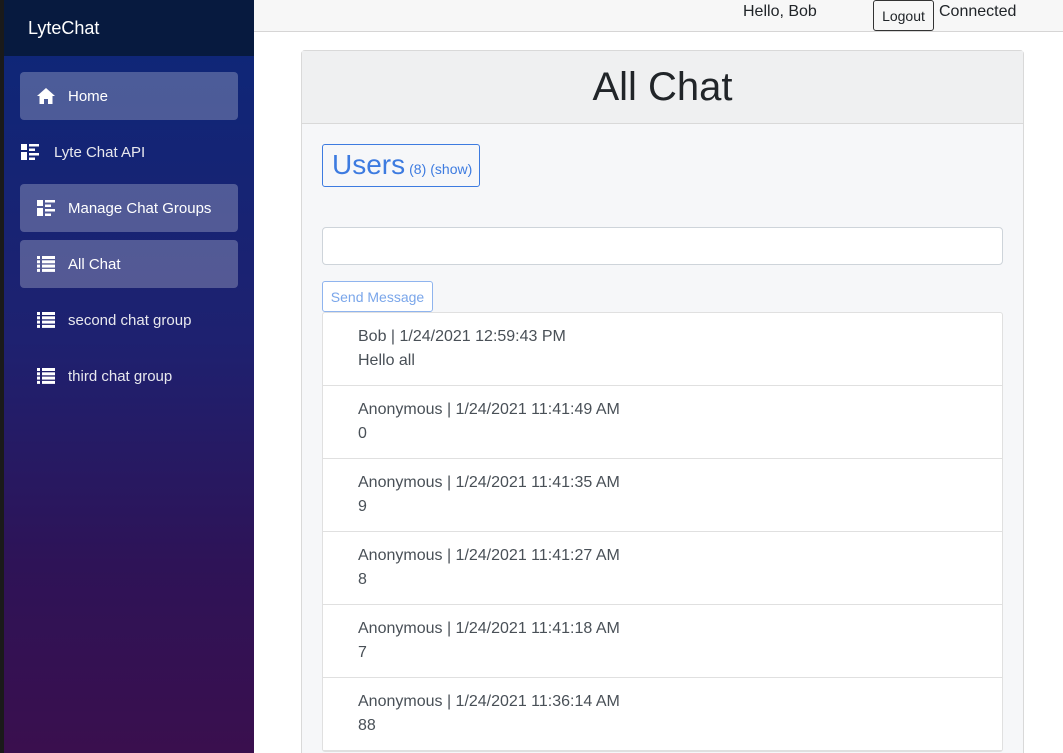  I want to click on top-bar: Hello, Bob Logout Connected, so click(658, 16).